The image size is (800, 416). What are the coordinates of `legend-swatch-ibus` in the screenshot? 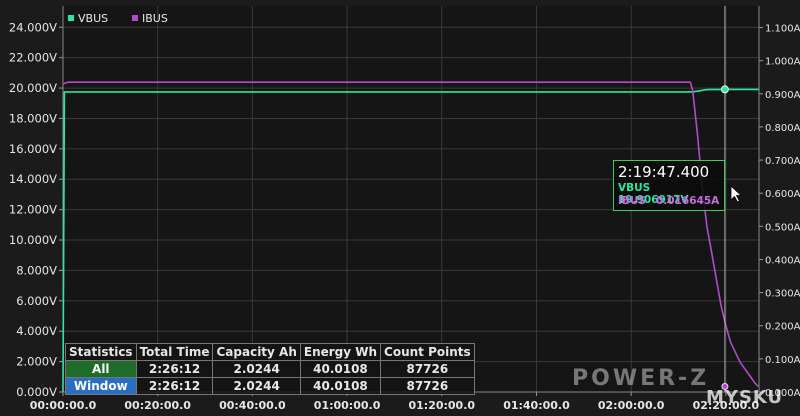 It's located at (135, 18).